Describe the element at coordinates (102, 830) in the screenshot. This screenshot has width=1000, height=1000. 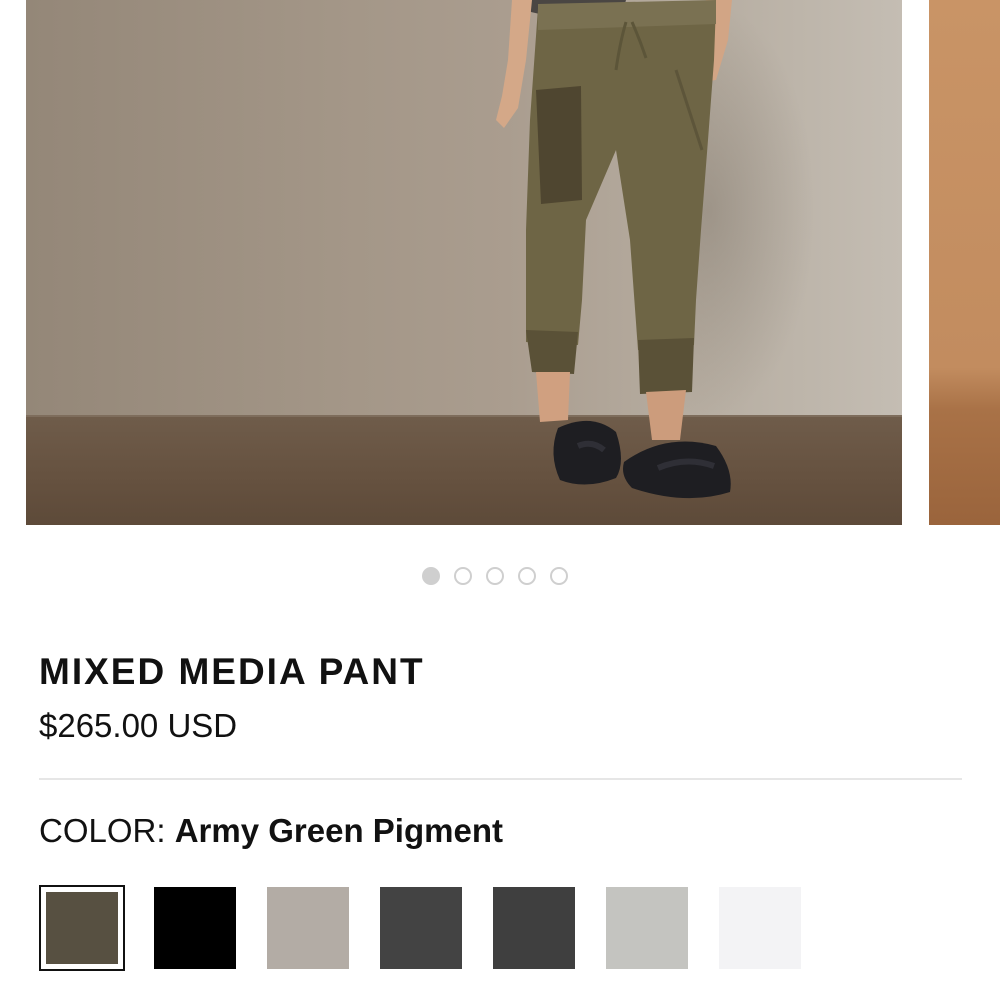
I see `color-label: COLOR:` at that location.